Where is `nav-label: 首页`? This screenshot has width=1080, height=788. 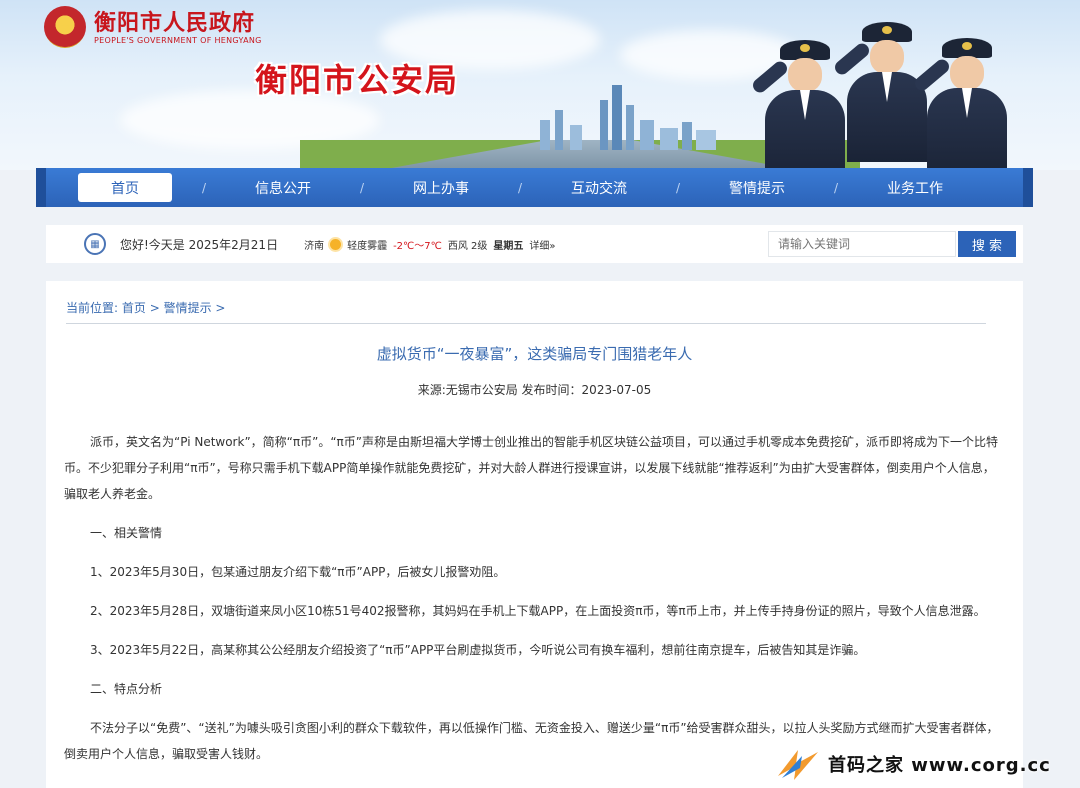
nav-label: 首页 is located at coordinates (125, 188).